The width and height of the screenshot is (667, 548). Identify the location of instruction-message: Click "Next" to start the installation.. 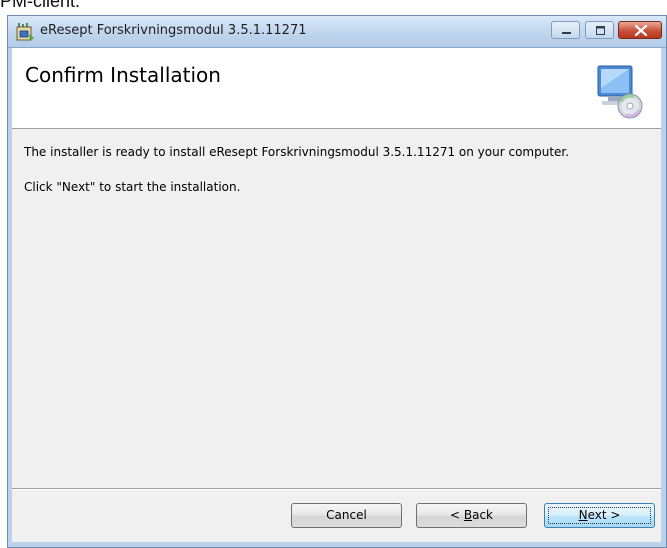
(132, 187).